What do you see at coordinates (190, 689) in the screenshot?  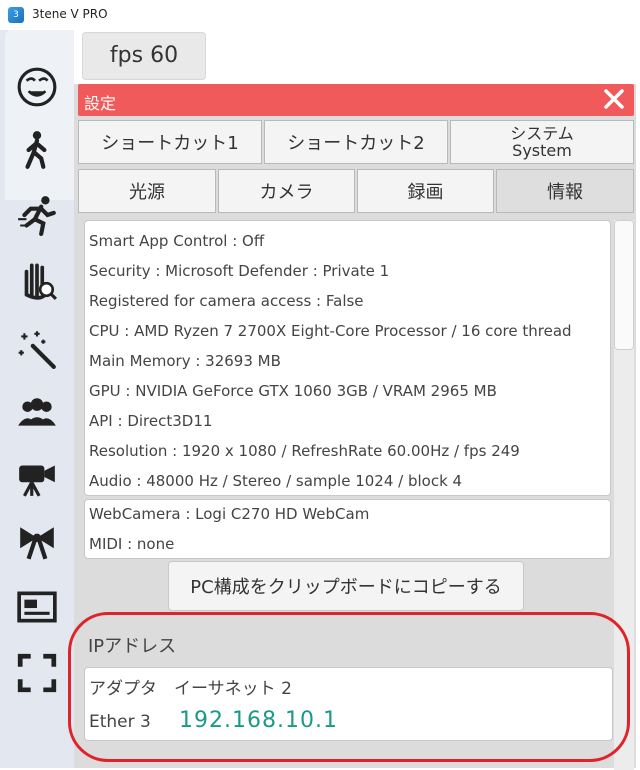 I see `ip-adapter-label: アダプタ イーサネット 2` at bounding box center [190, 689].